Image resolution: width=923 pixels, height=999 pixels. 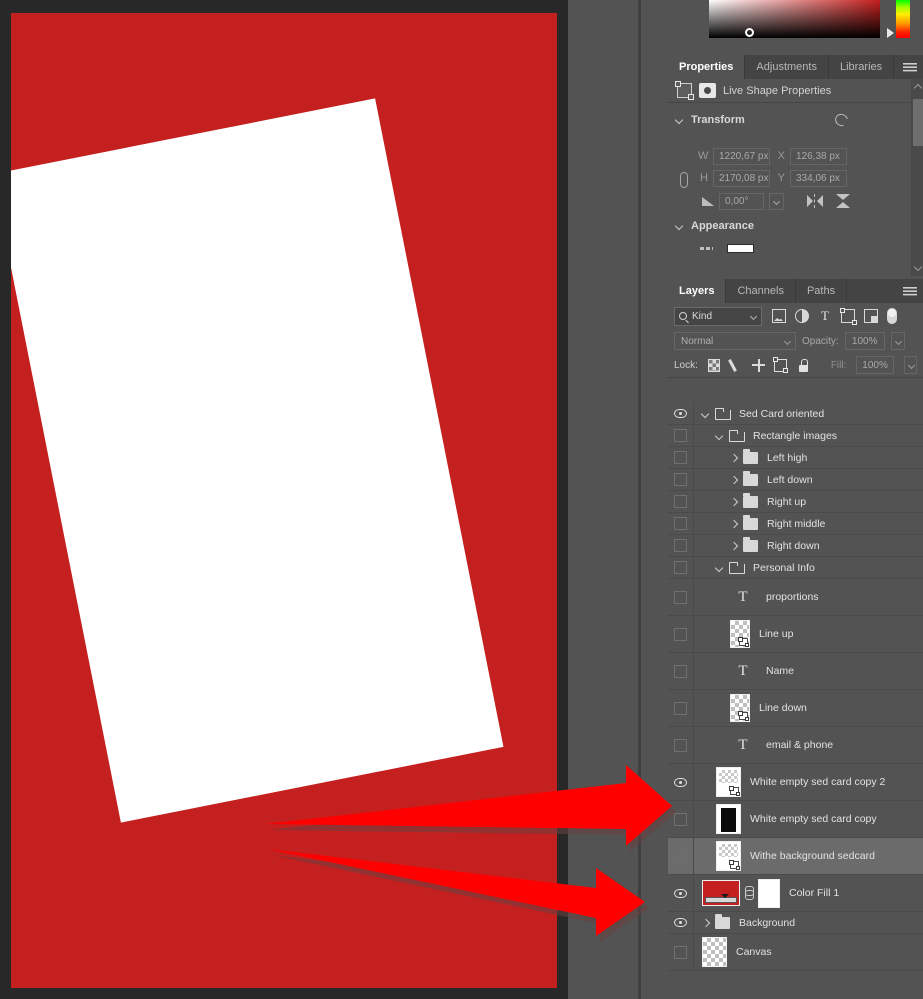 I want to click on smart-object-filter-icon, so click(x=871, y=316).